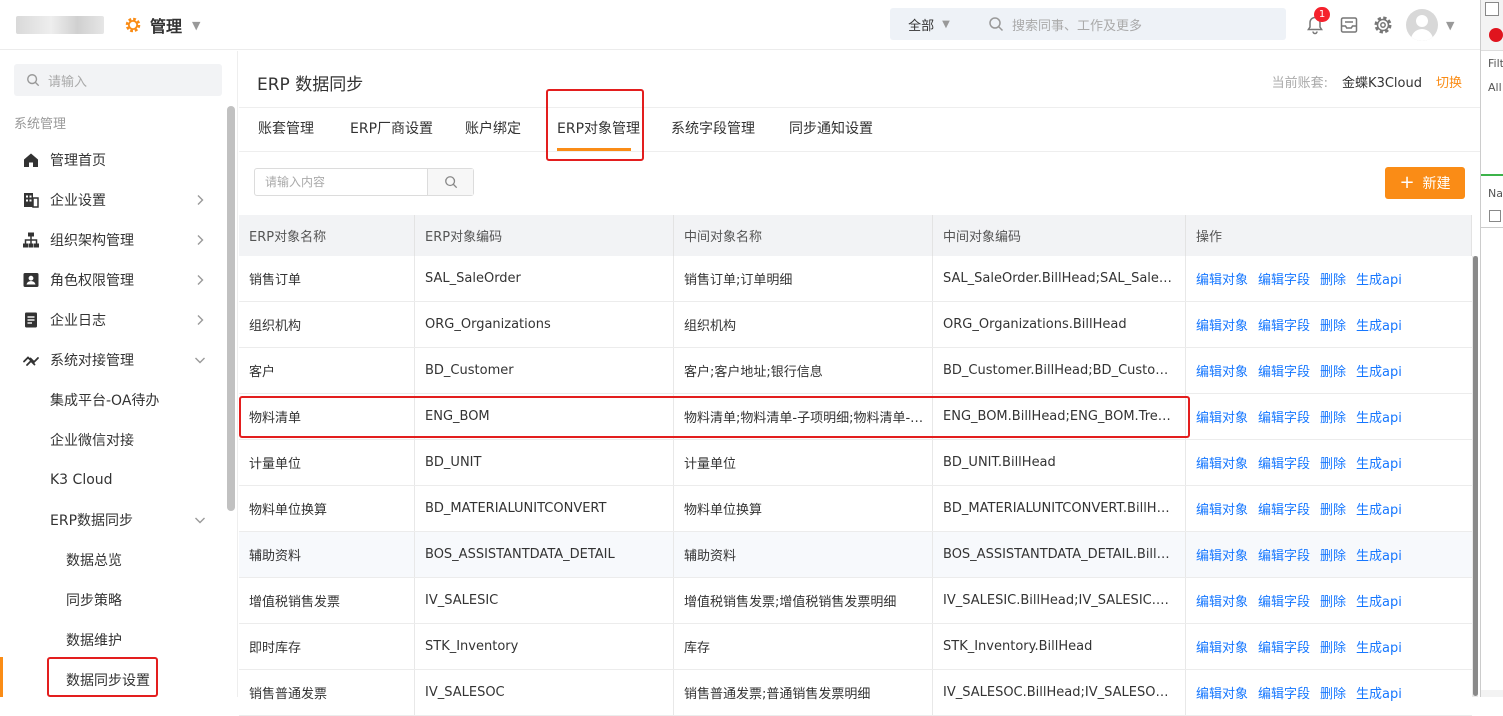 This screenshot has height=716, width=1503. I want to click on sidebar-subitem-maintenance: 数据维护, so click(94, 640).